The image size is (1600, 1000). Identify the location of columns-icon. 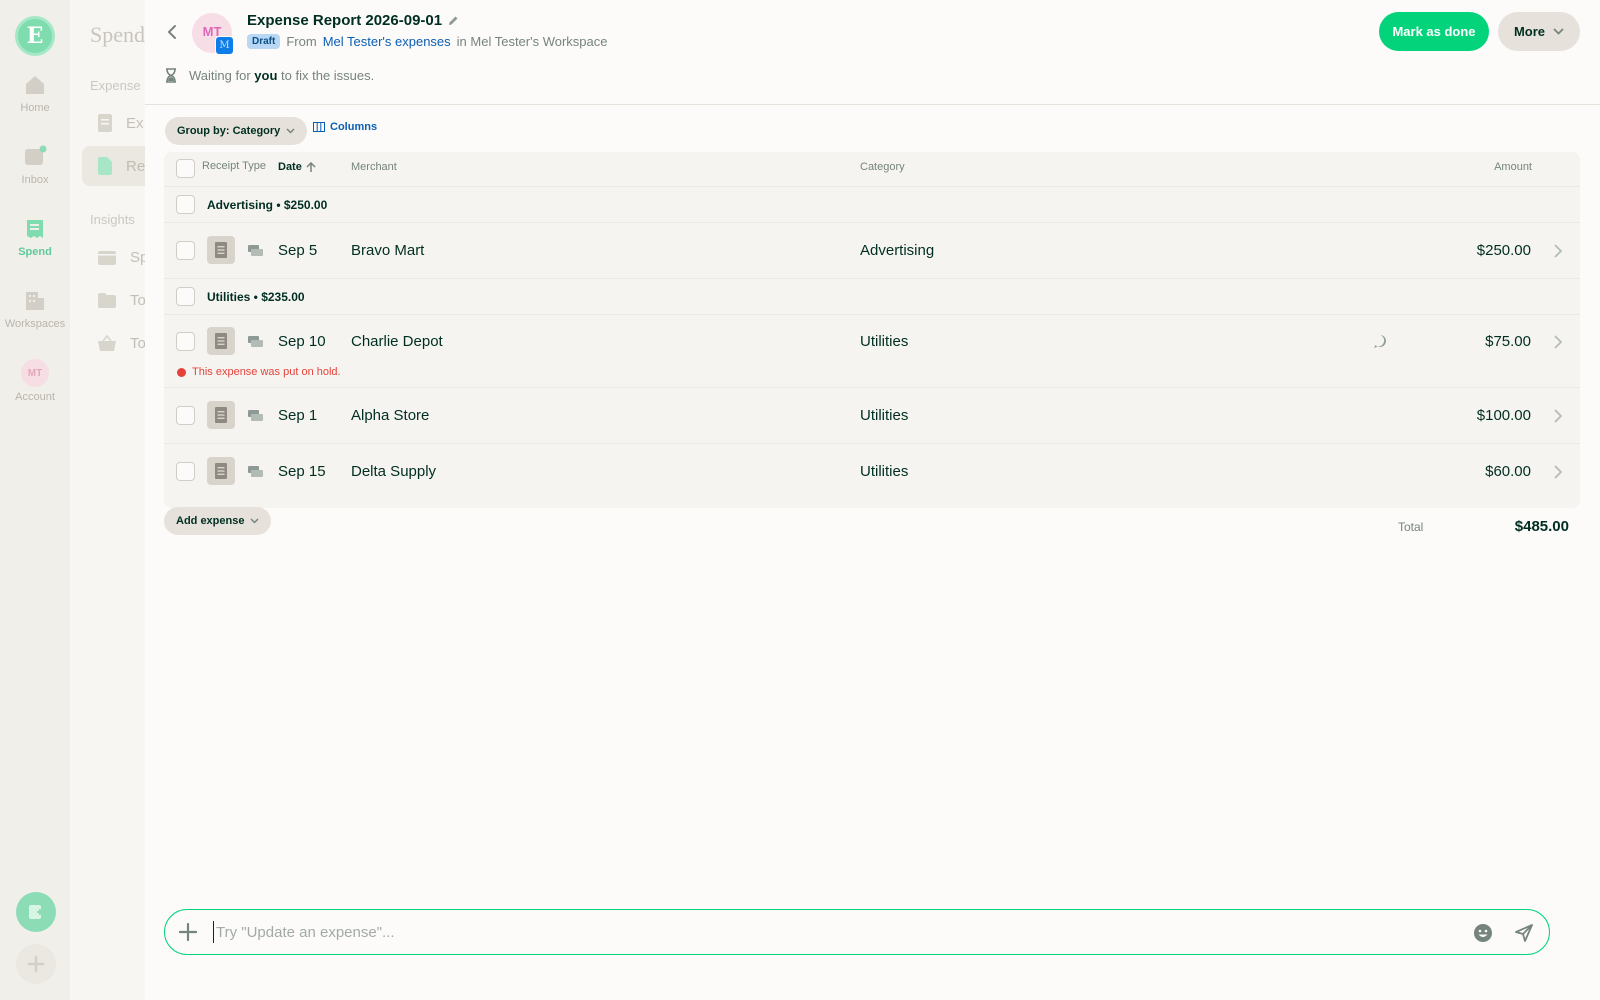
(319, 127).